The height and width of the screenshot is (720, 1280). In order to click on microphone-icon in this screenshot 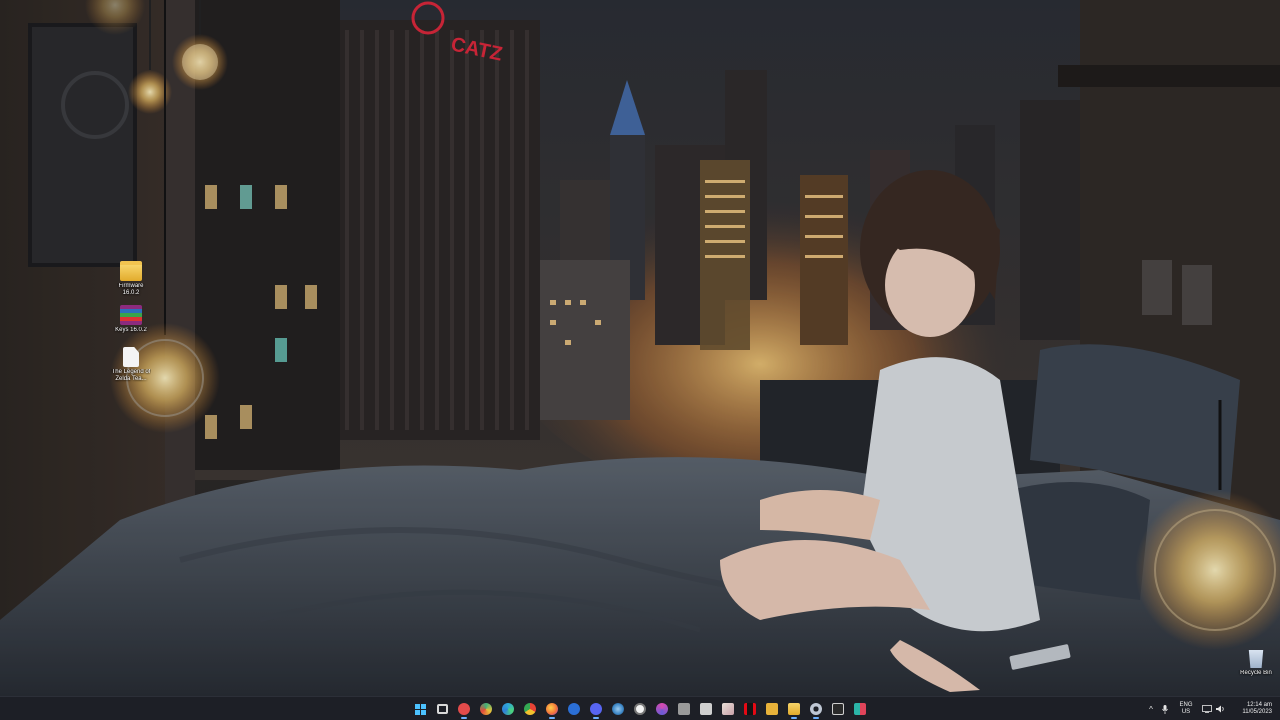, I will do `click(1165, 708)`.